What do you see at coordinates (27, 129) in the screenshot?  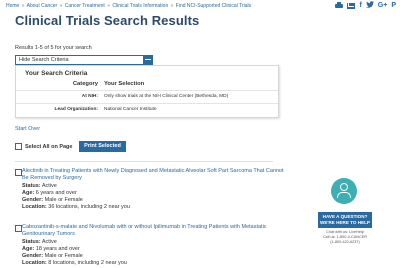 I see `start-over-link: Start Over` at bounding box center [27, 129].